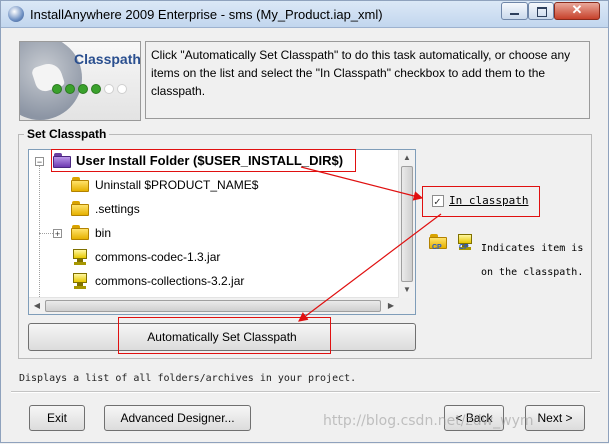 The height and width of the screenshot is (444, 609). Describe the element at coordinates (428, 421) in the screenshot. I see `watermark: http://blog.csdn.net/zdw_wym` at that location.